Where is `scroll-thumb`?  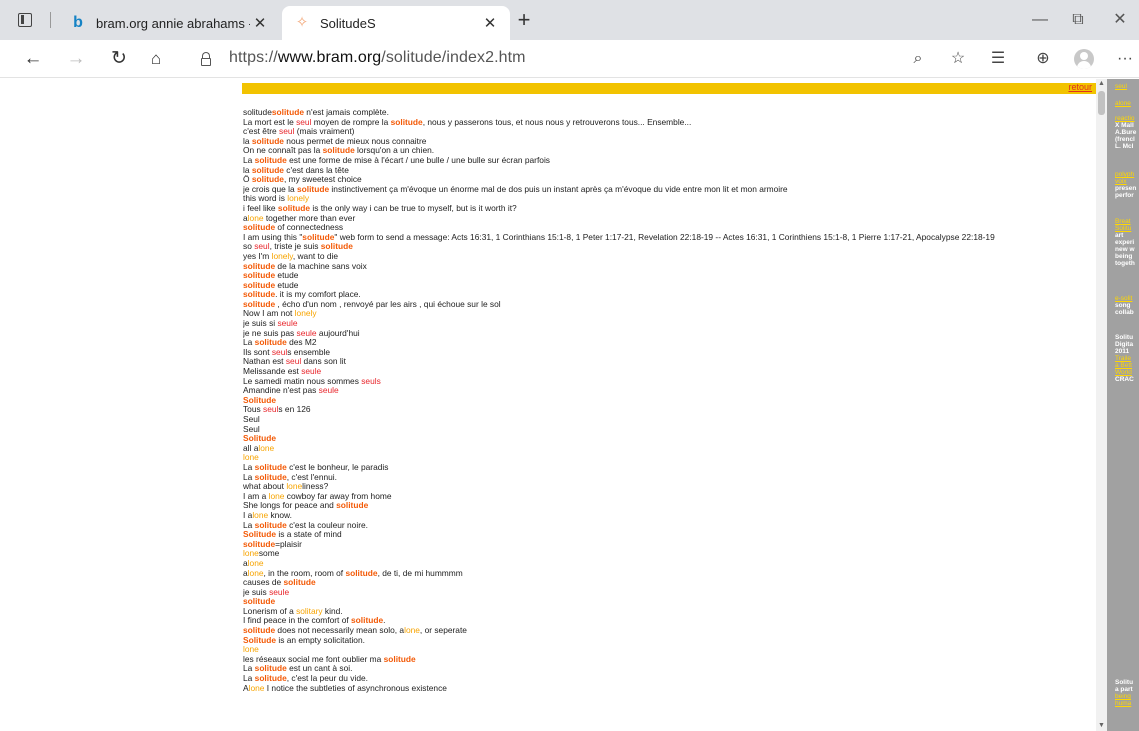 scroll-thumb is located at coordinates (1101, 103).